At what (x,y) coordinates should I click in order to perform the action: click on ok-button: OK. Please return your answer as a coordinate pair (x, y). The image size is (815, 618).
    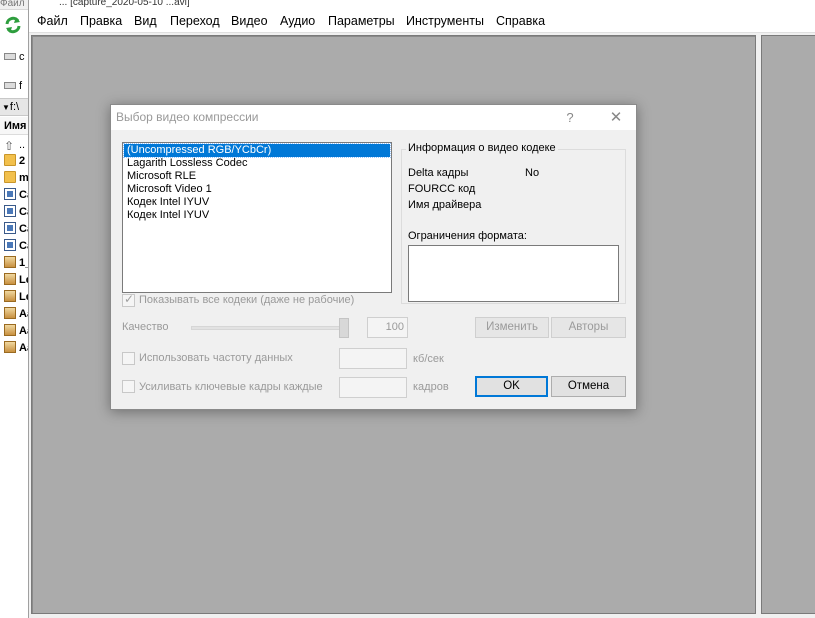
    Looking at the image, I should click on (511, 386).